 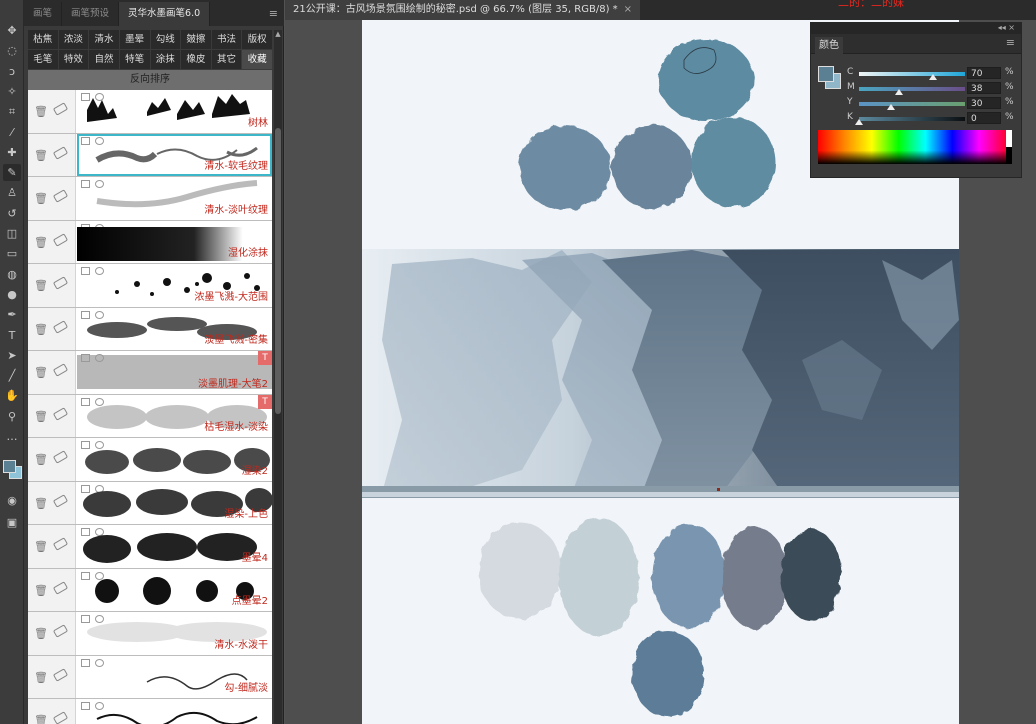 What do you see at coordinates (165, 14) in the screenshot?
I see `tab-ink-brushes: 灵华水墨画笔6.0` at bounding box center [165, 14].